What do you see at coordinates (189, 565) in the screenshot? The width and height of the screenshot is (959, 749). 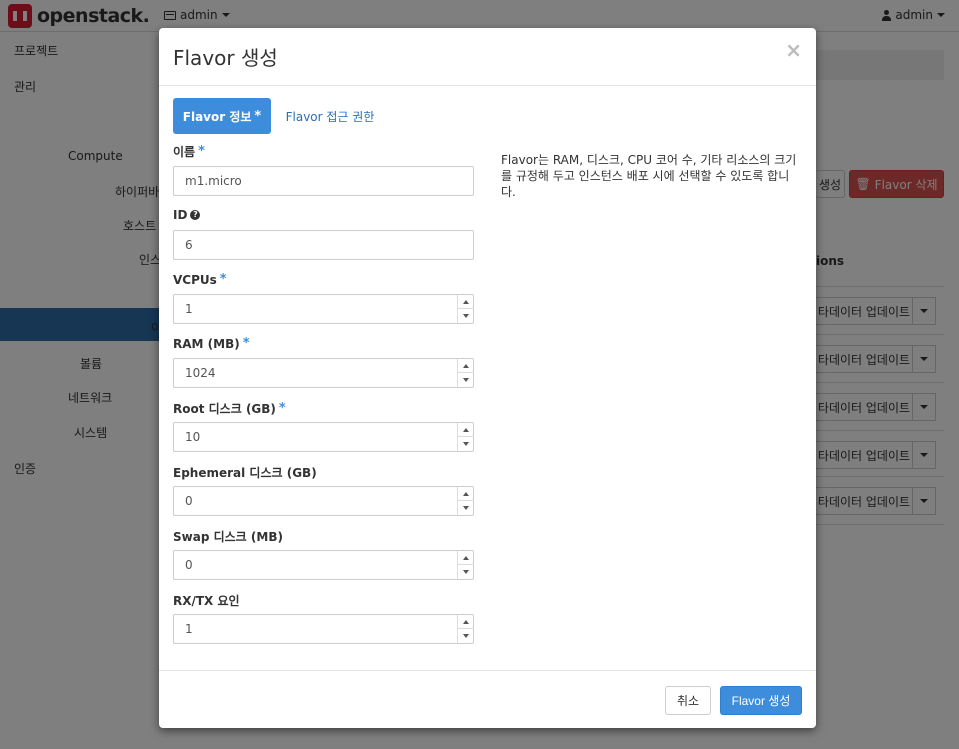 I see `swap-disk-input-value: 0` at bounding box center [189, 565].